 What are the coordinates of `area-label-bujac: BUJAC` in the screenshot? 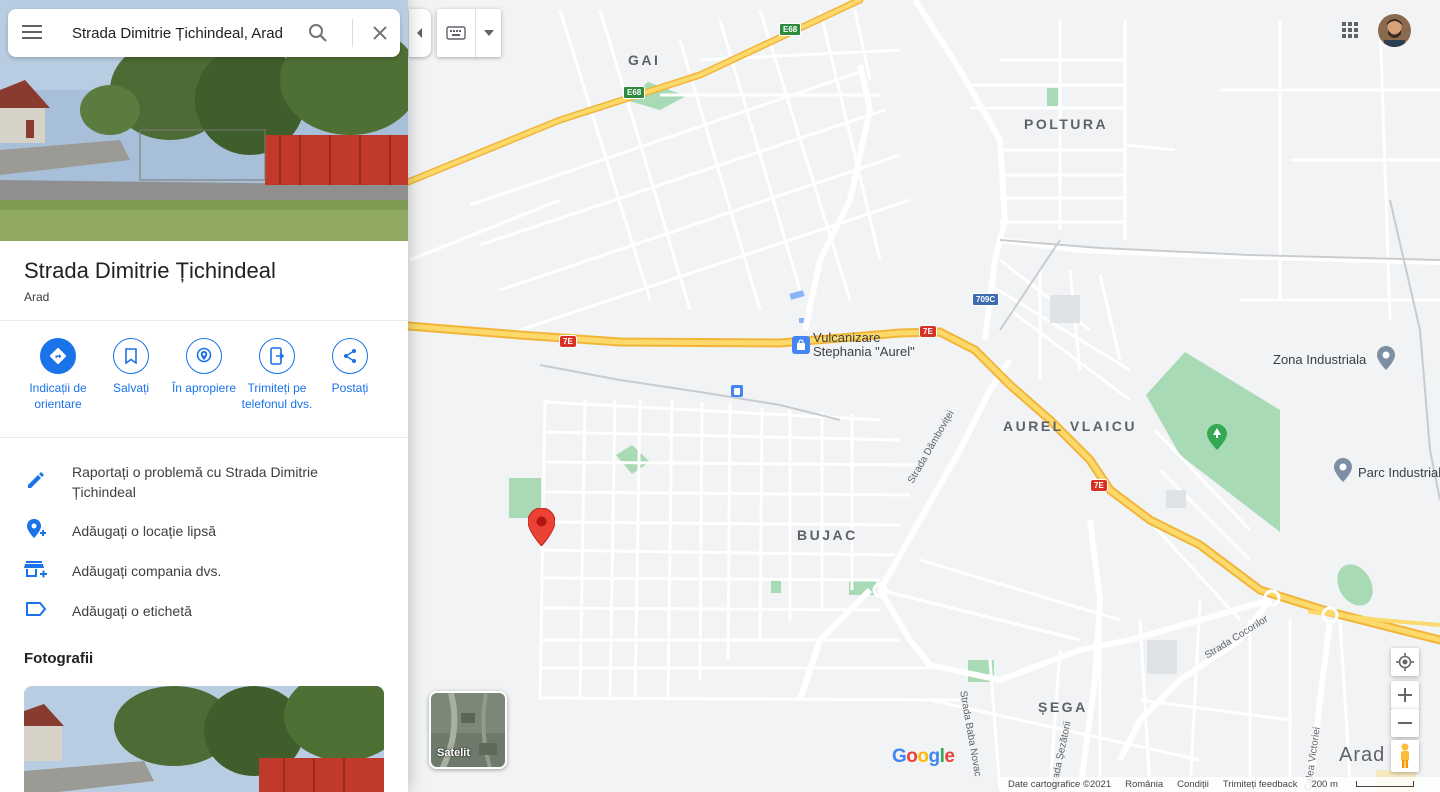 It's located at (827, 535).